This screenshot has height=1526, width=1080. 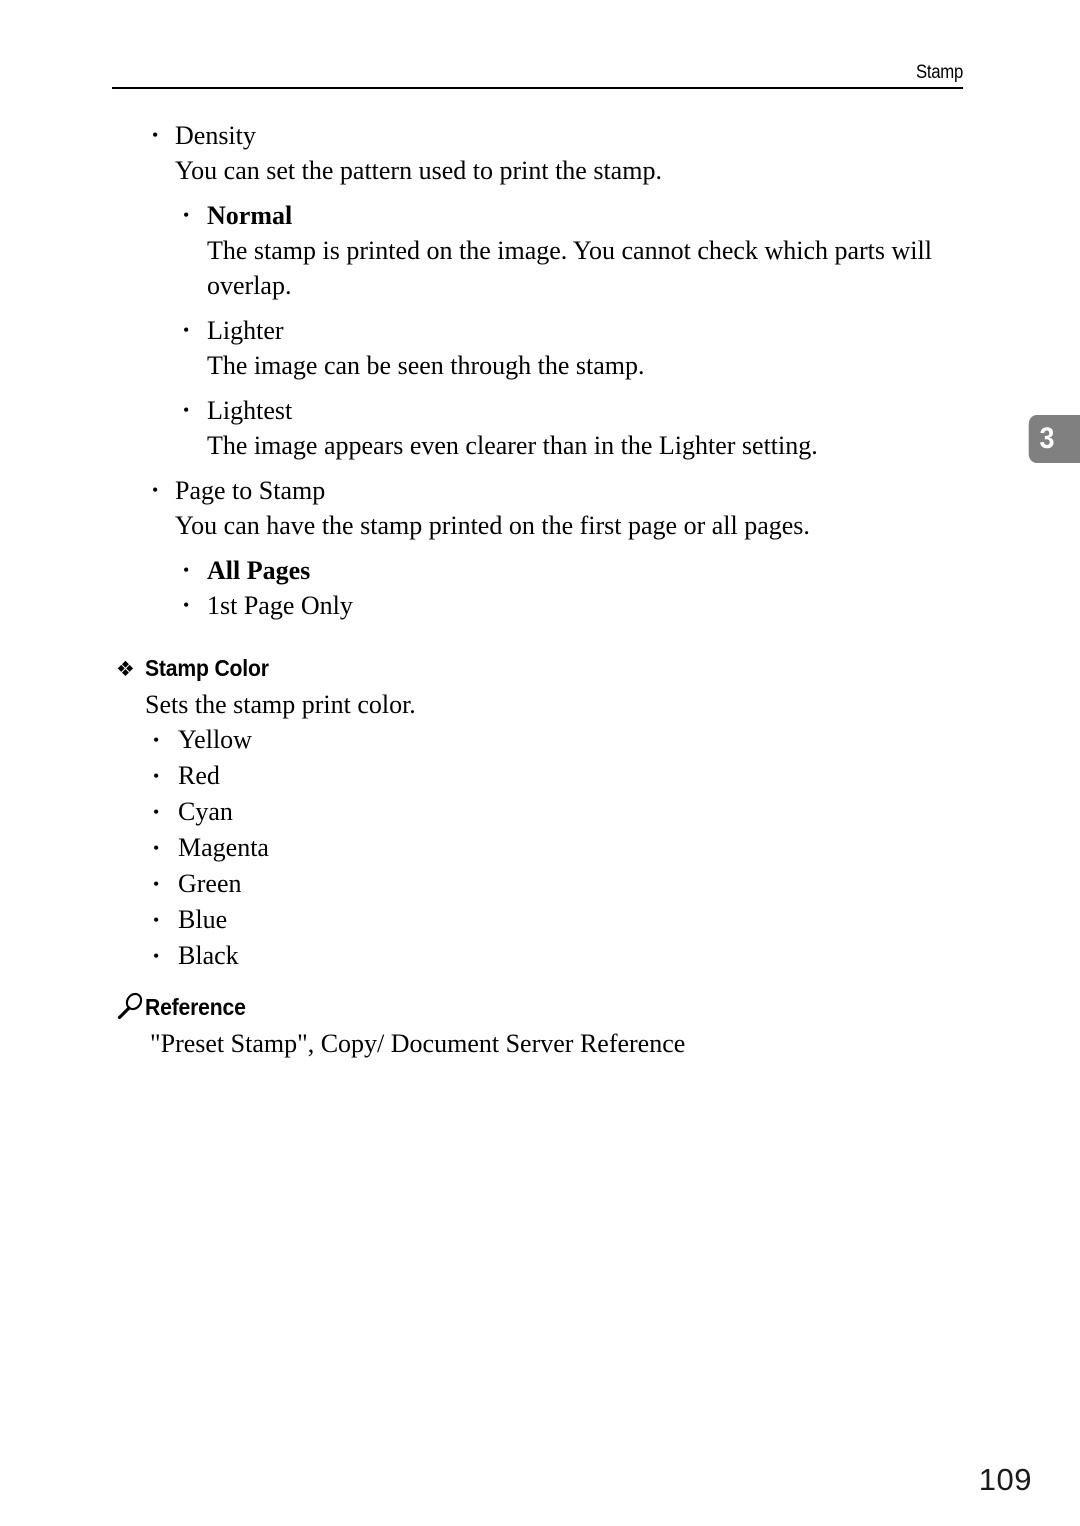 I want to click on list-item-lightest: • Lightest, so click(x=542, y=410).